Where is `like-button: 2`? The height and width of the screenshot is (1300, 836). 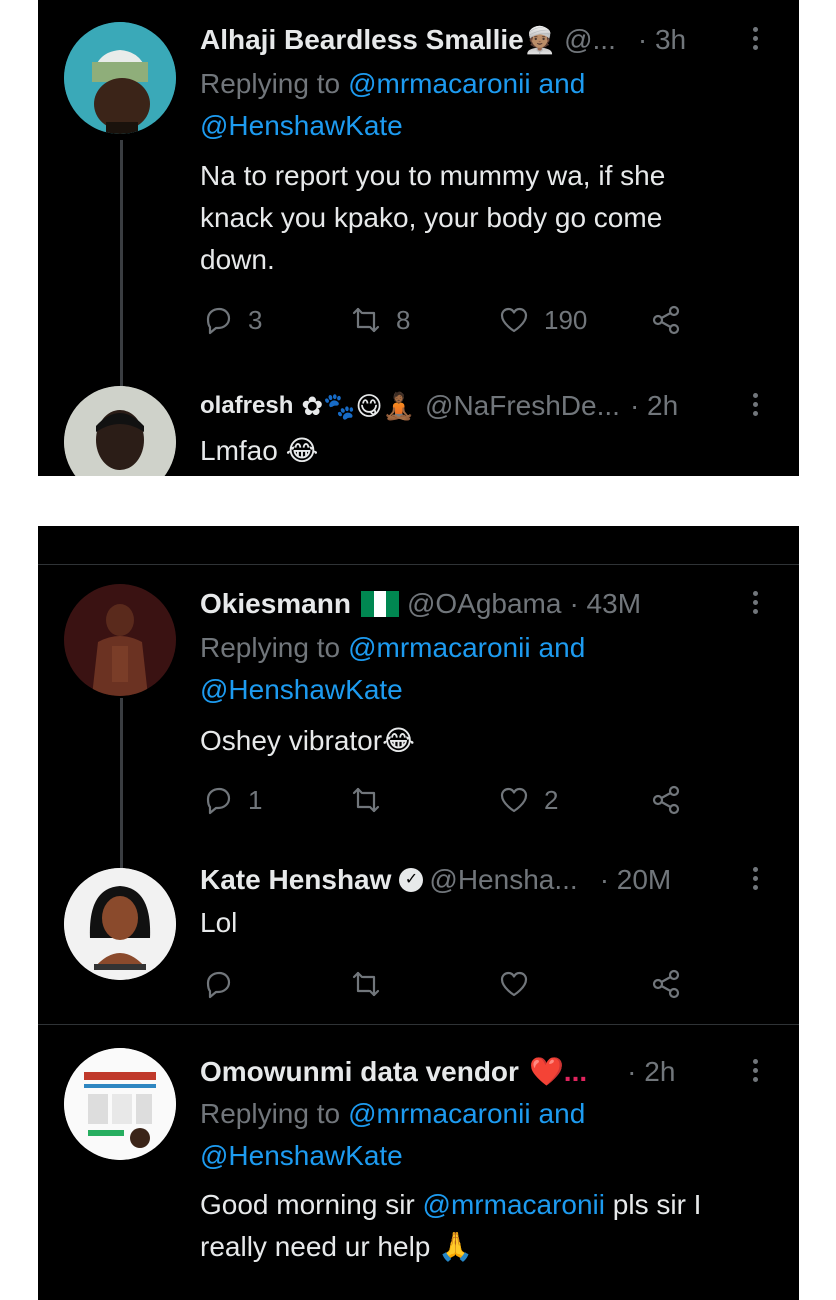 like-button: 2 is located at coordinates (528, 800).